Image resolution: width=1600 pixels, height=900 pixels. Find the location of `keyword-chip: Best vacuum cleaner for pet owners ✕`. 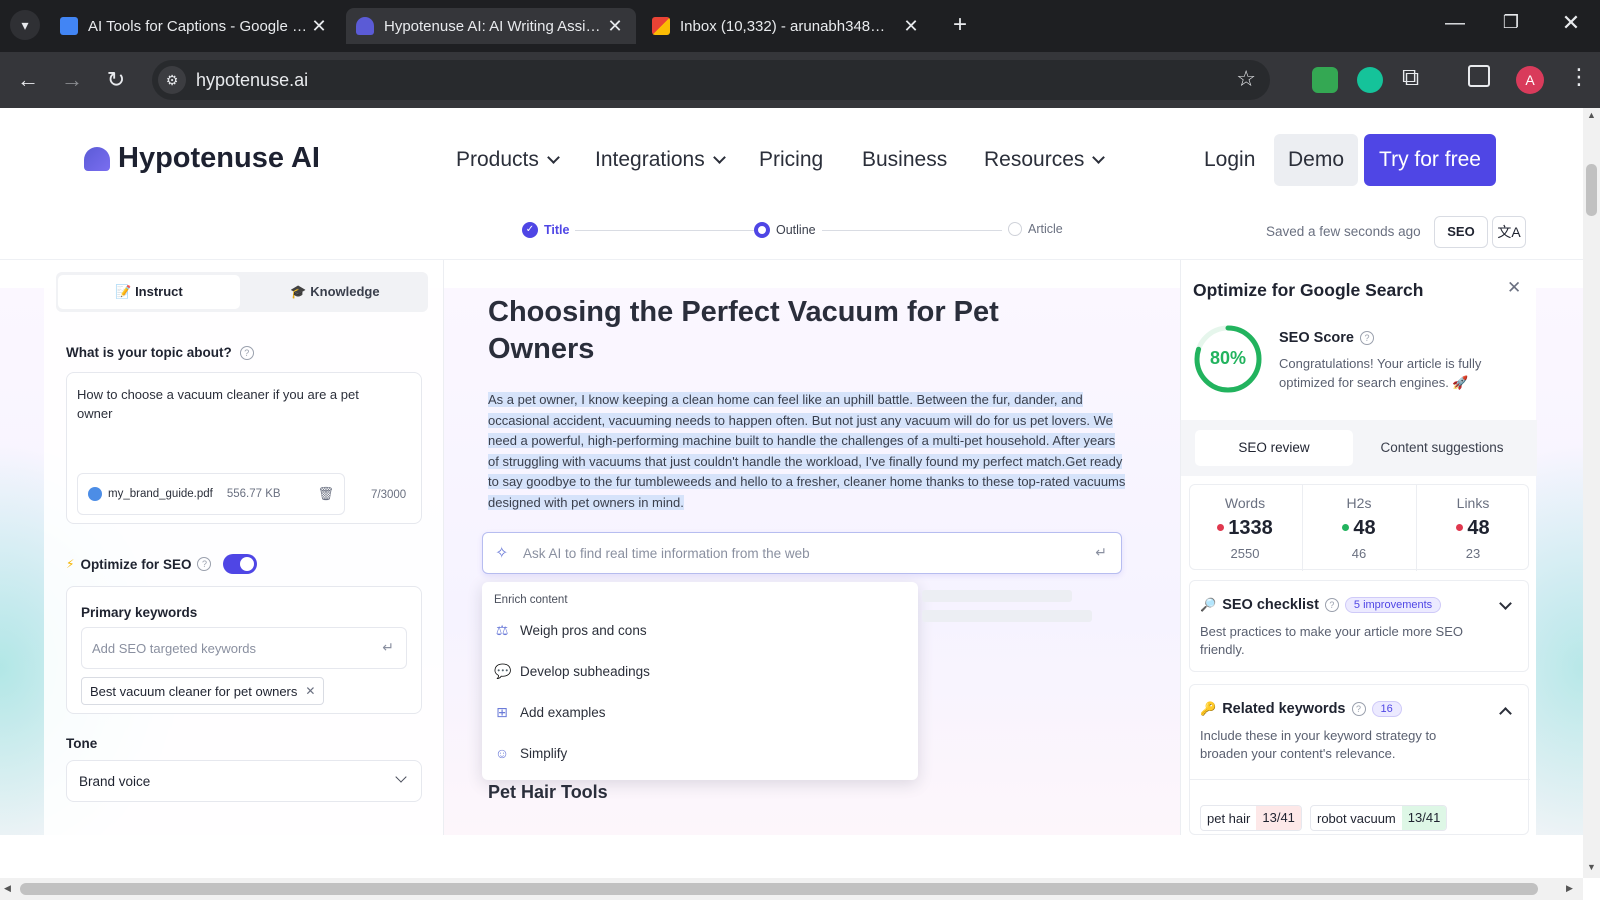

keyword-chip: Best vacuum cleaner for pet owners ✕ is located at coordinates (203, 691).